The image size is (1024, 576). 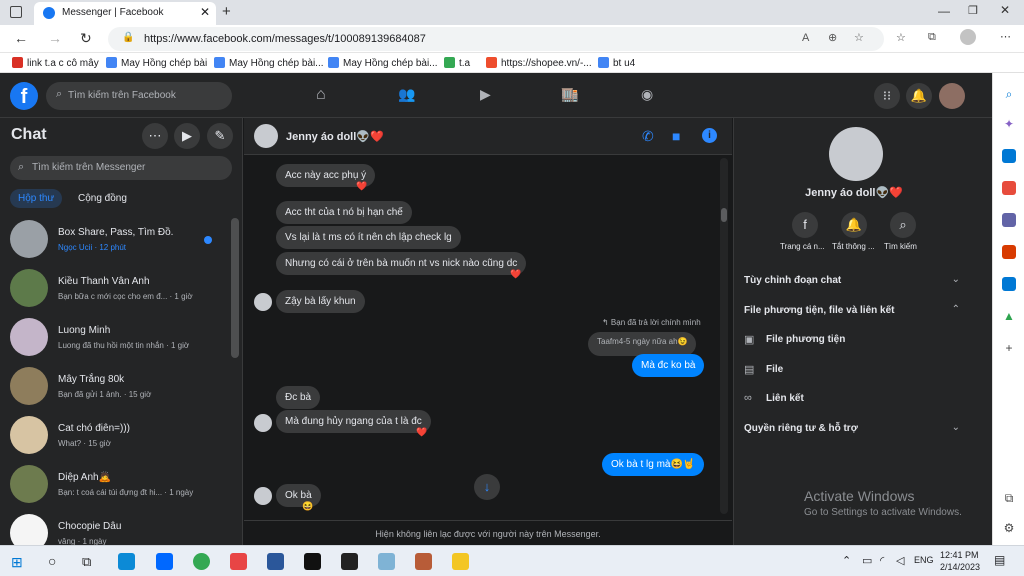 I want to click on tab-community: Cộng đồng, so click(x=102, y=198).